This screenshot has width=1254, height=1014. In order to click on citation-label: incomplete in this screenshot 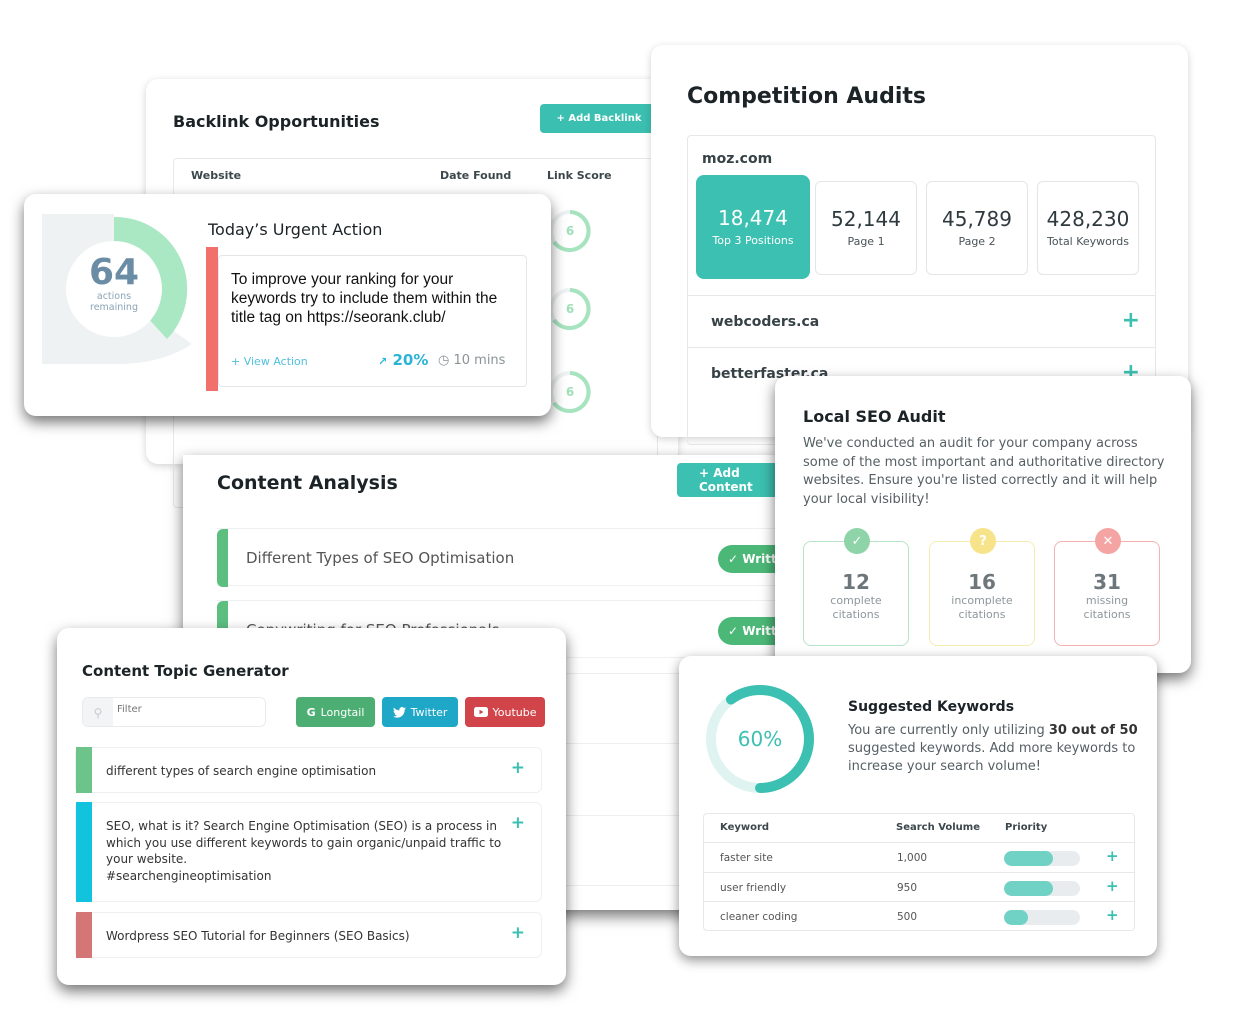, I will do `click(982, 600)`.